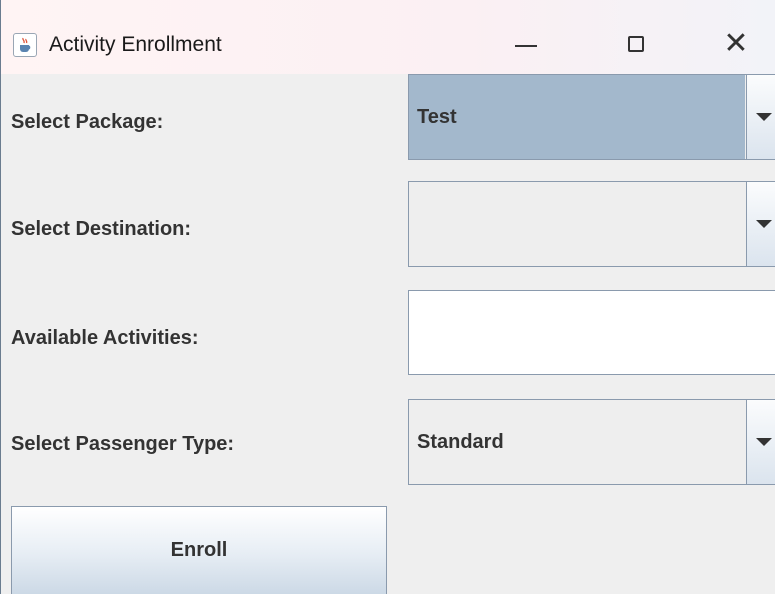 The image size is (775, 594). What do you see at coordinates (199, 550) in the screenshot?
I see `enroll-button: Enroll` at bounding box center [199, 550].